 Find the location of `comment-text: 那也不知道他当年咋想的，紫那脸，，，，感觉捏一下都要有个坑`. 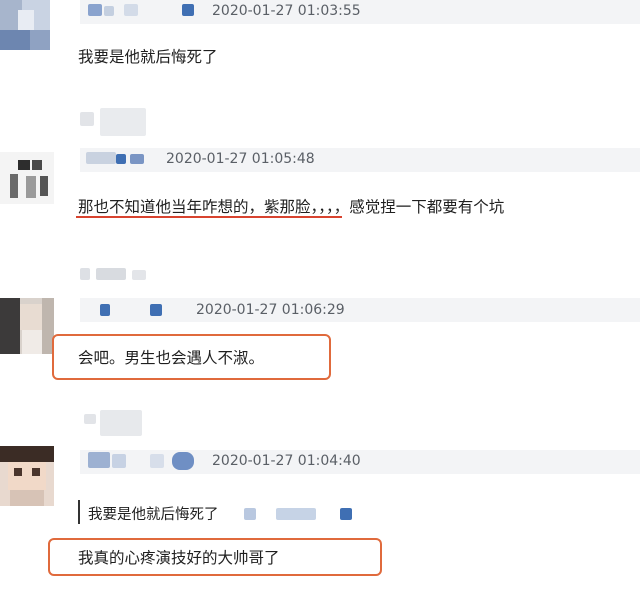

comment-text: 那也不知道他当年咋想的，紫那脸，，，，感觉捏一下都要有个坑 is located at coordinates (291, 207).